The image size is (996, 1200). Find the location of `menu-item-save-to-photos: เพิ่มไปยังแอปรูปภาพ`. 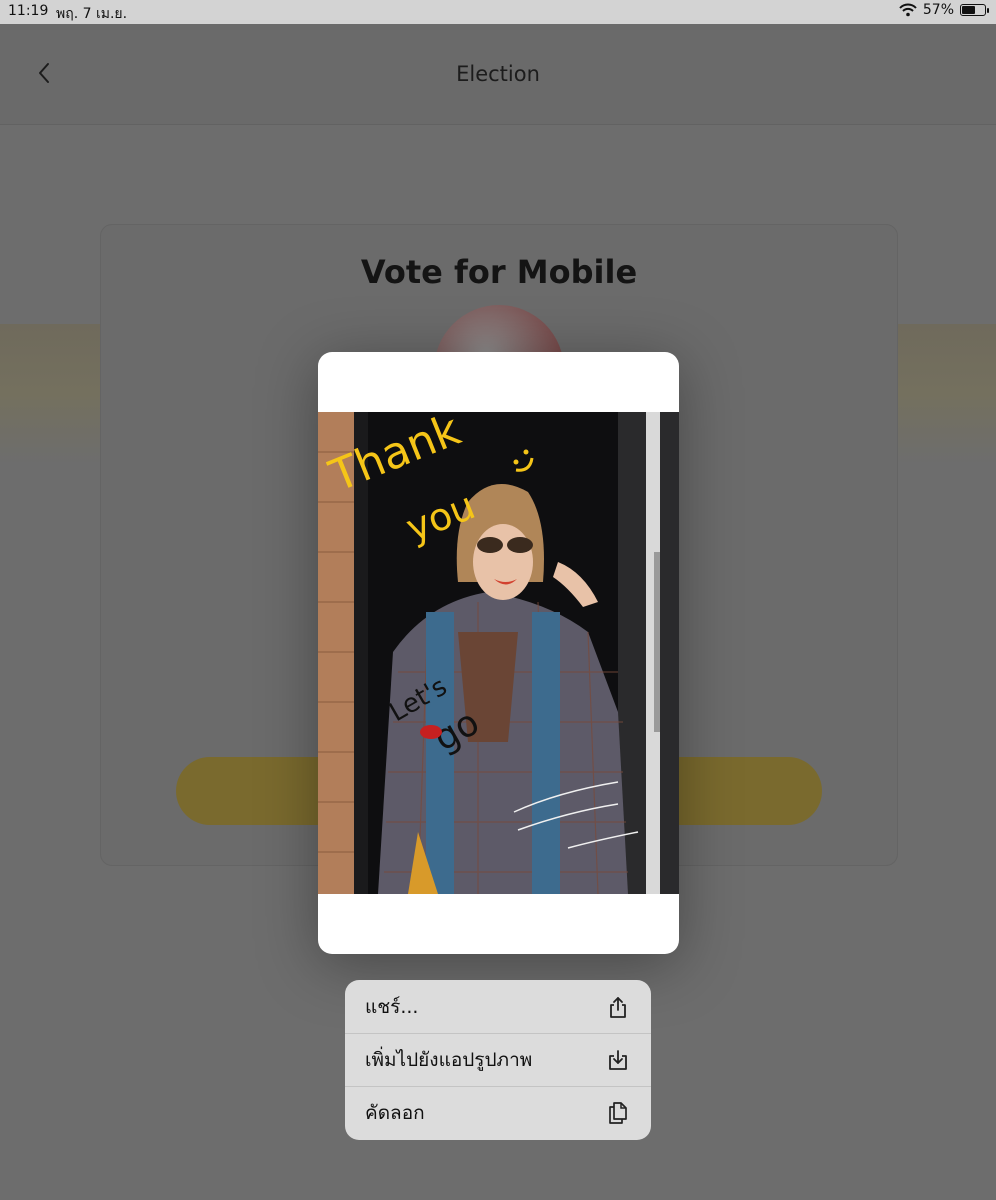

menu-item-save-to-photos: เพิ่มไปยังแอปรูปภาพ is located at coordinates (498, 1059).